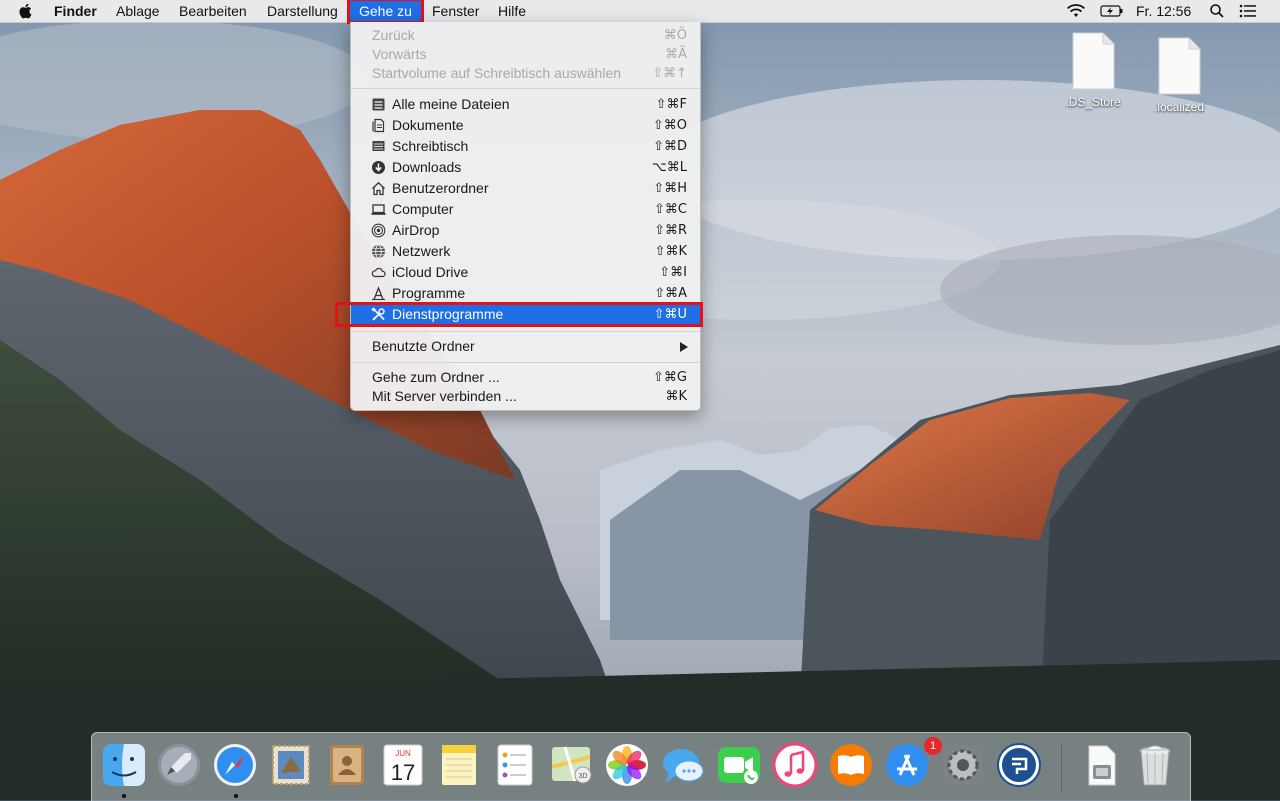  I want to click on calendar-icon: JUN 17, so click(403, 765).